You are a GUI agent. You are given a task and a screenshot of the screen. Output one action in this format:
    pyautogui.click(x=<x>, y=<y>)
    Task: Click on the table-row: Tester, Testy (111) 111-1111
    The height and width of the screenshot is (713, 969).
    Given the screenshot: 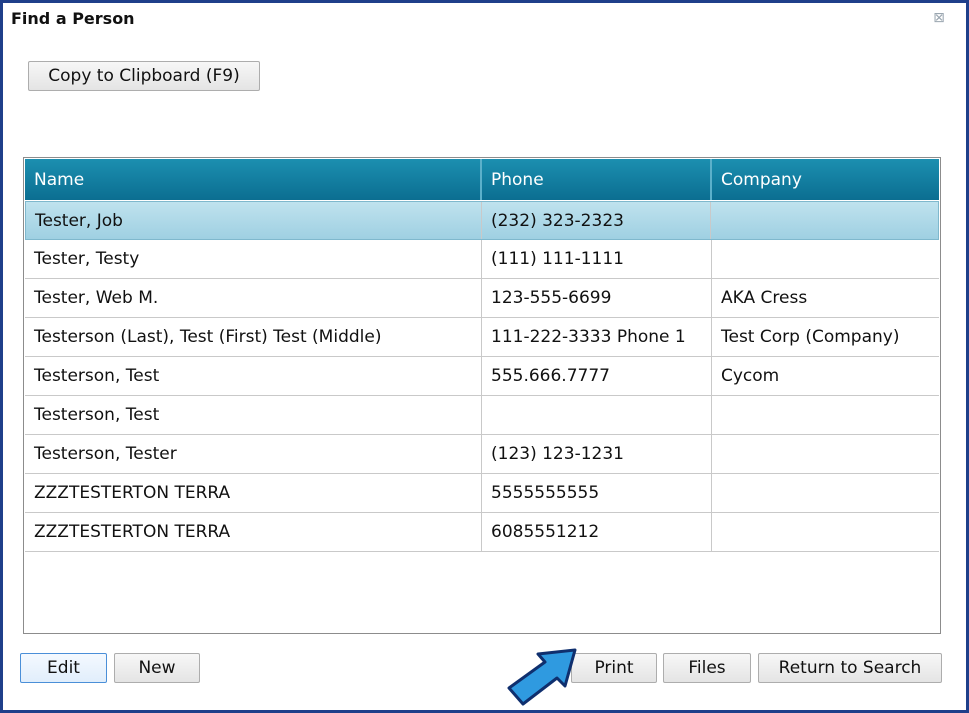 What is the action you would take?
    pyautogui.click(x=482, y=259)
    